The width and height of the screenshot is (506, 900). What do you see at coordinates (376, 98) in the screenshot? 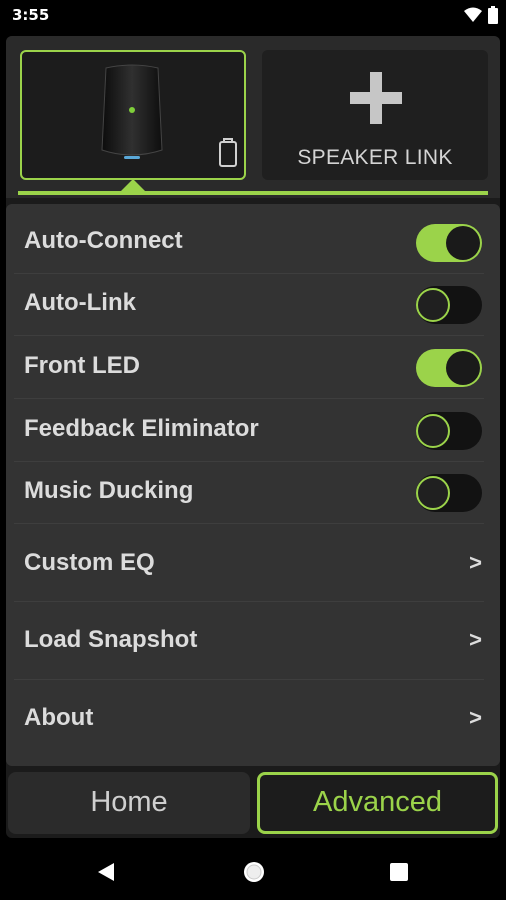
I see `plus-icon` at bounding box center [376, 98].